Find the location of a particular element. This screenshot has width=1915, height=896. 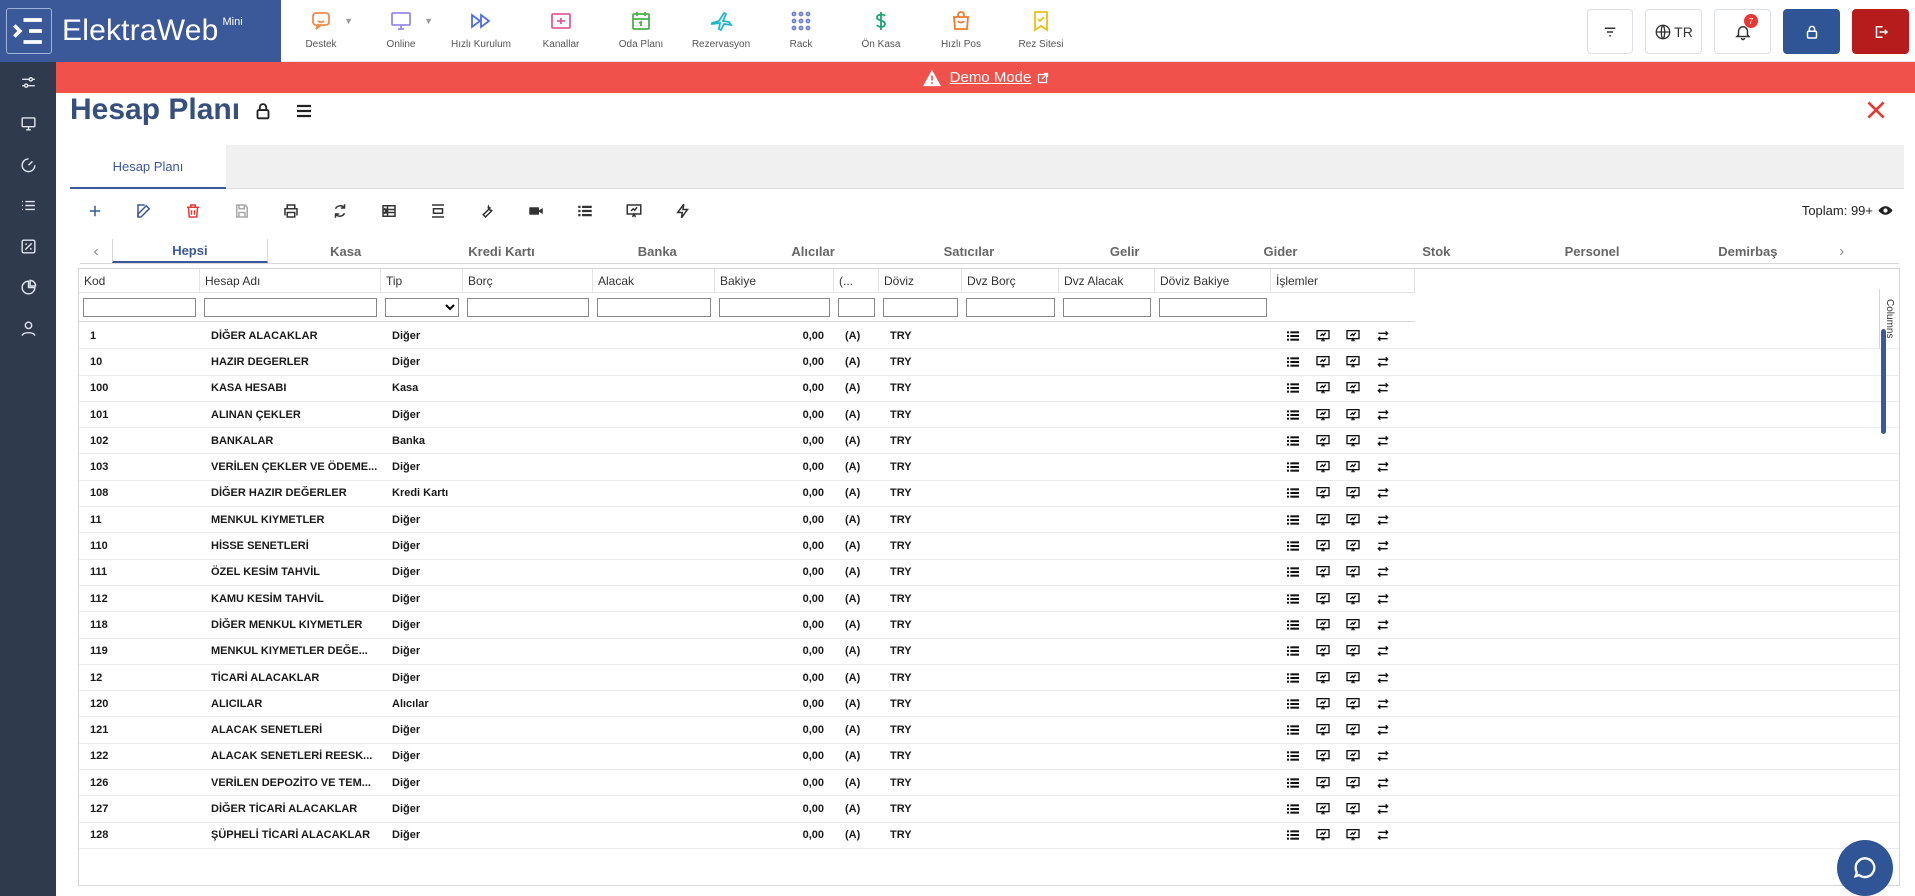

quick-nav-item: Hızlı Kurulum is located at coordinates (481, 31).